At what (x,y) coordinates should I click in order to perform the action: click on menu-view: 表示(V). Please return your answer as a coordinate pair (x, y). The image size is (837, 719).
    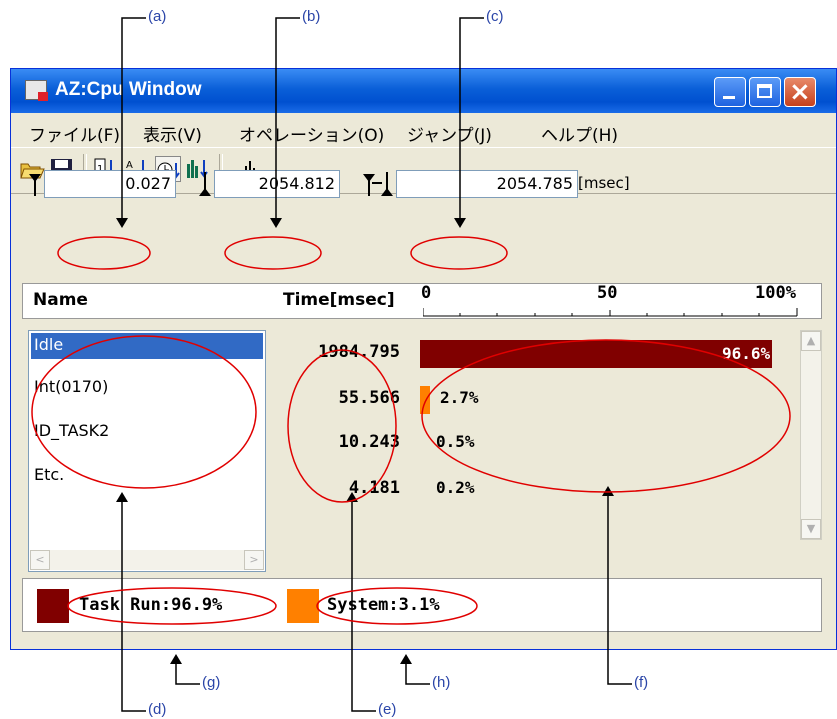
    Looking at the image, I should click on (172, 133).